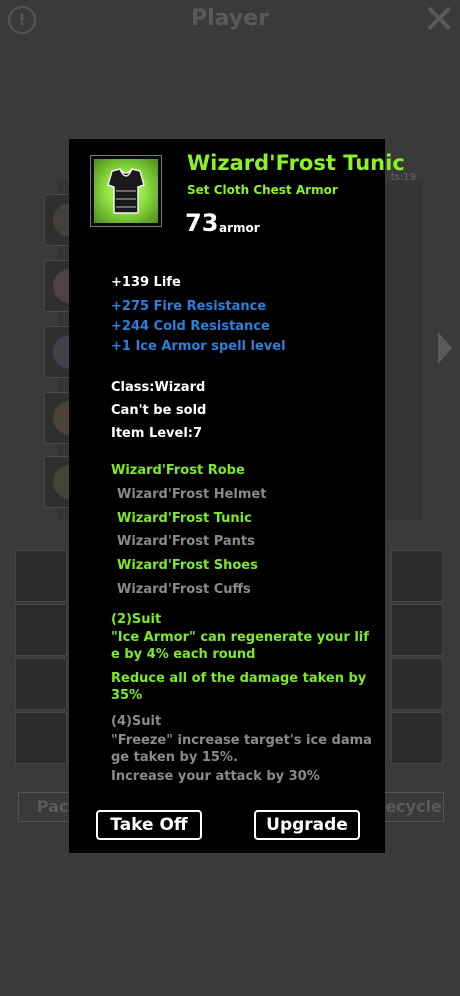 The height and width of the screenshot is (996, 460). What do you see at coordinates (159, 410) in the screenshot?
I see `sell-status: Can't be sold` at bounding box center [159, 410].